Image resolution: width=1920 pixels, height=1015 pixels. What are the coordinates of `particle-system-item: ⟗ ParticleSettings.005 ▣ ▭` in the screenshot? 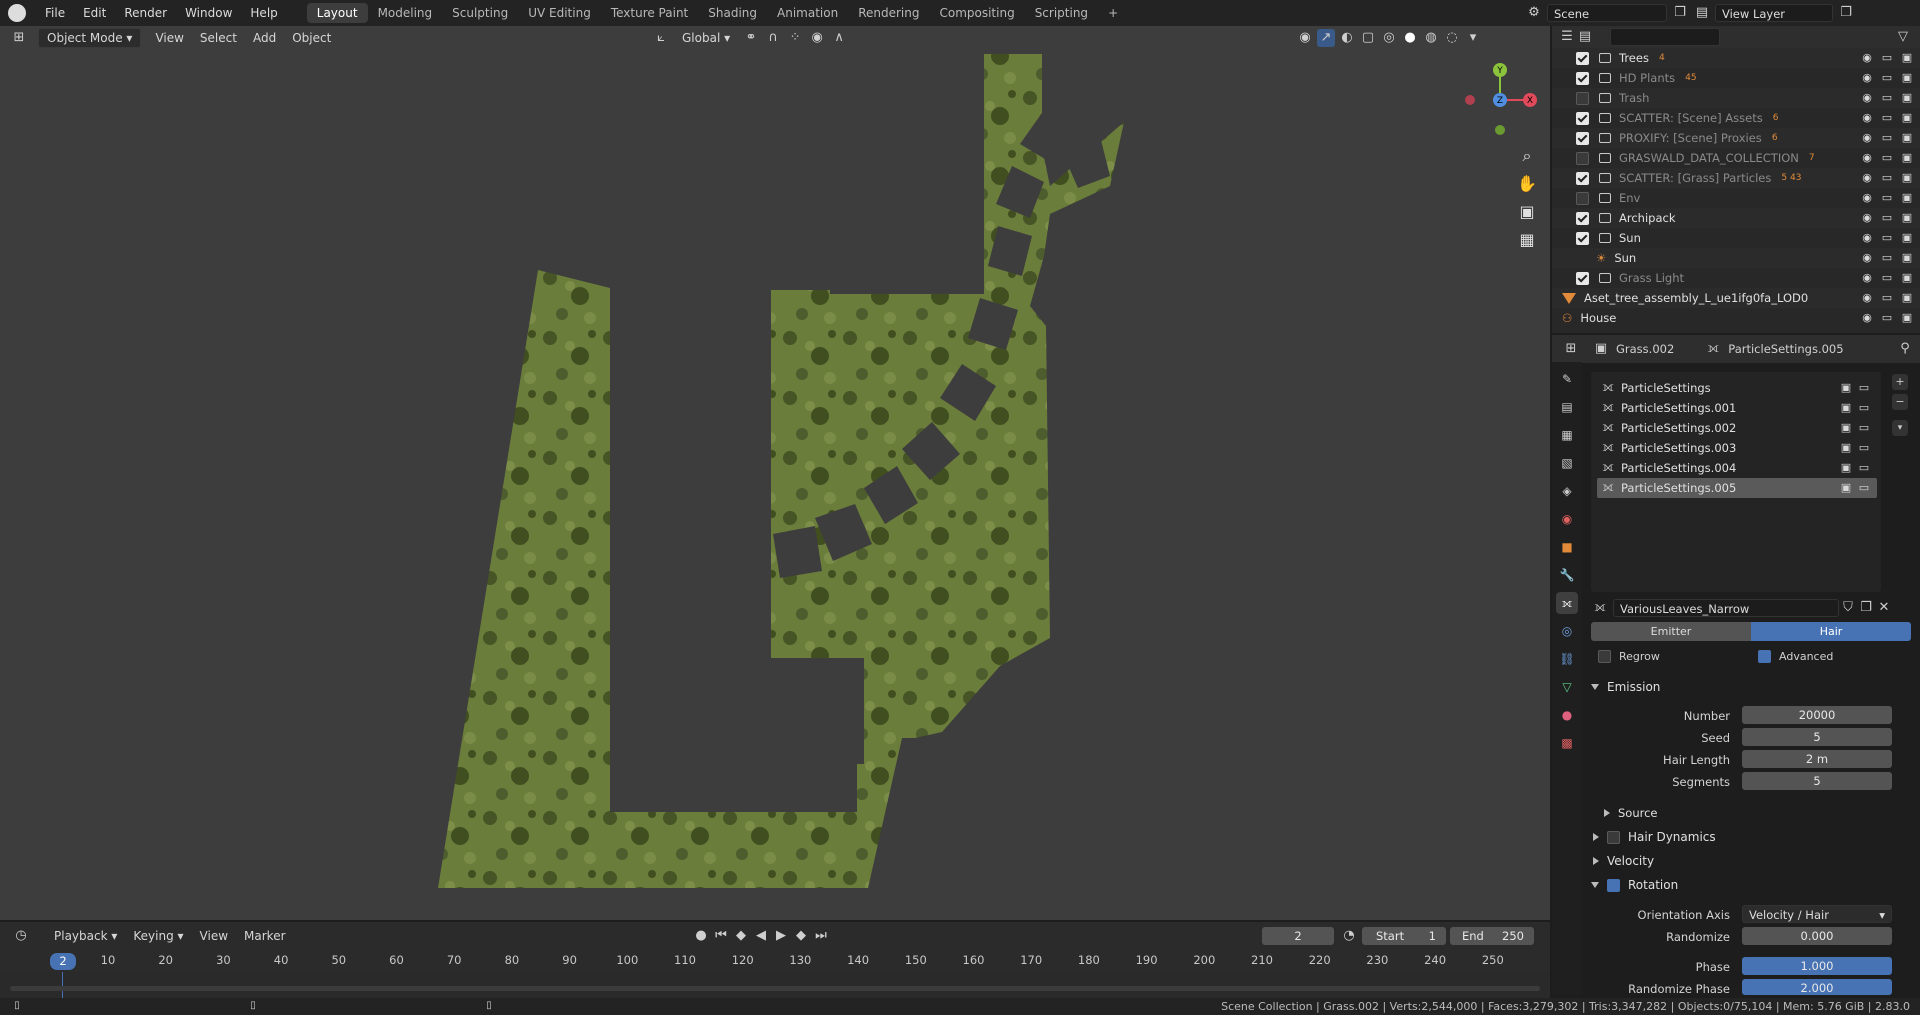 It's located at (1737, 488).